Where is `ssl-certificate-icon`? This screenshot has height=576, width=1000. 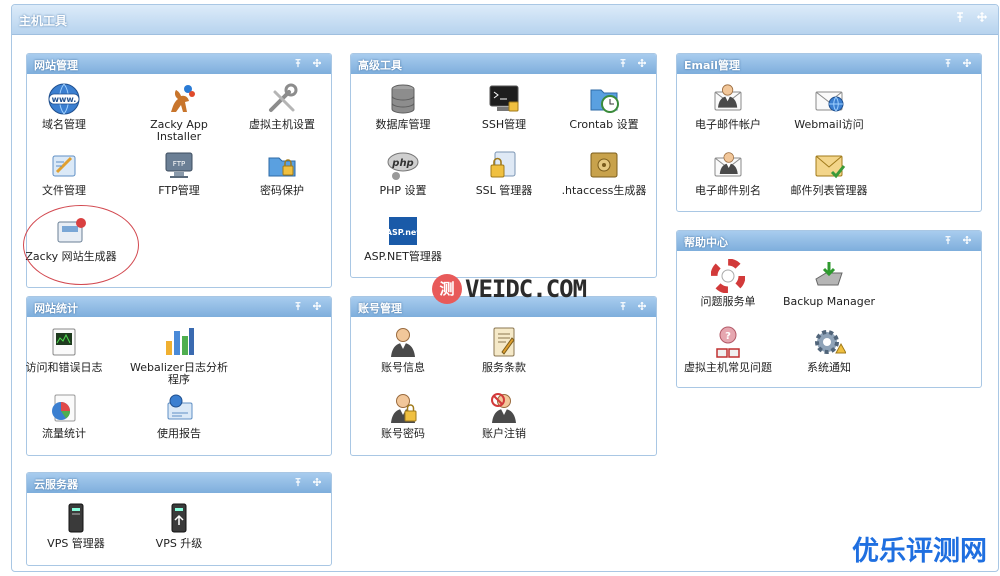 ssl-certificate-icon is located at coordinates (503, 164).